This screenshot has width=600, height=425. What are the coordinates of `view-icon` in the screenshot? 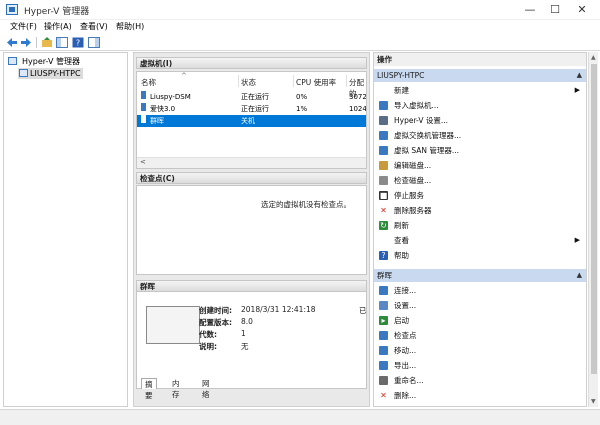 It's located at (383, 240).